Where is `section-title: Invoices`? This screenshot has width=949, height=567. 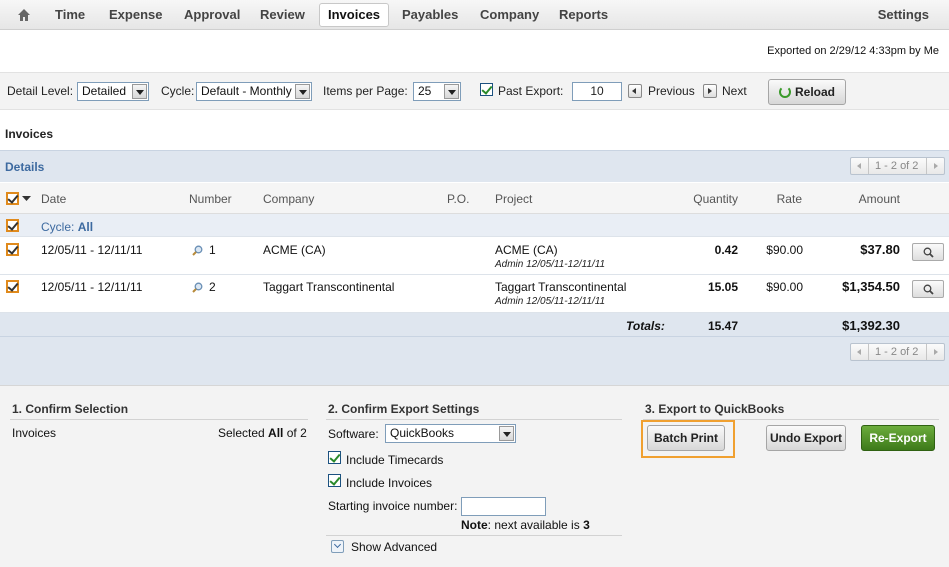 section-title: Invoices is located at coordinates (29, 134).